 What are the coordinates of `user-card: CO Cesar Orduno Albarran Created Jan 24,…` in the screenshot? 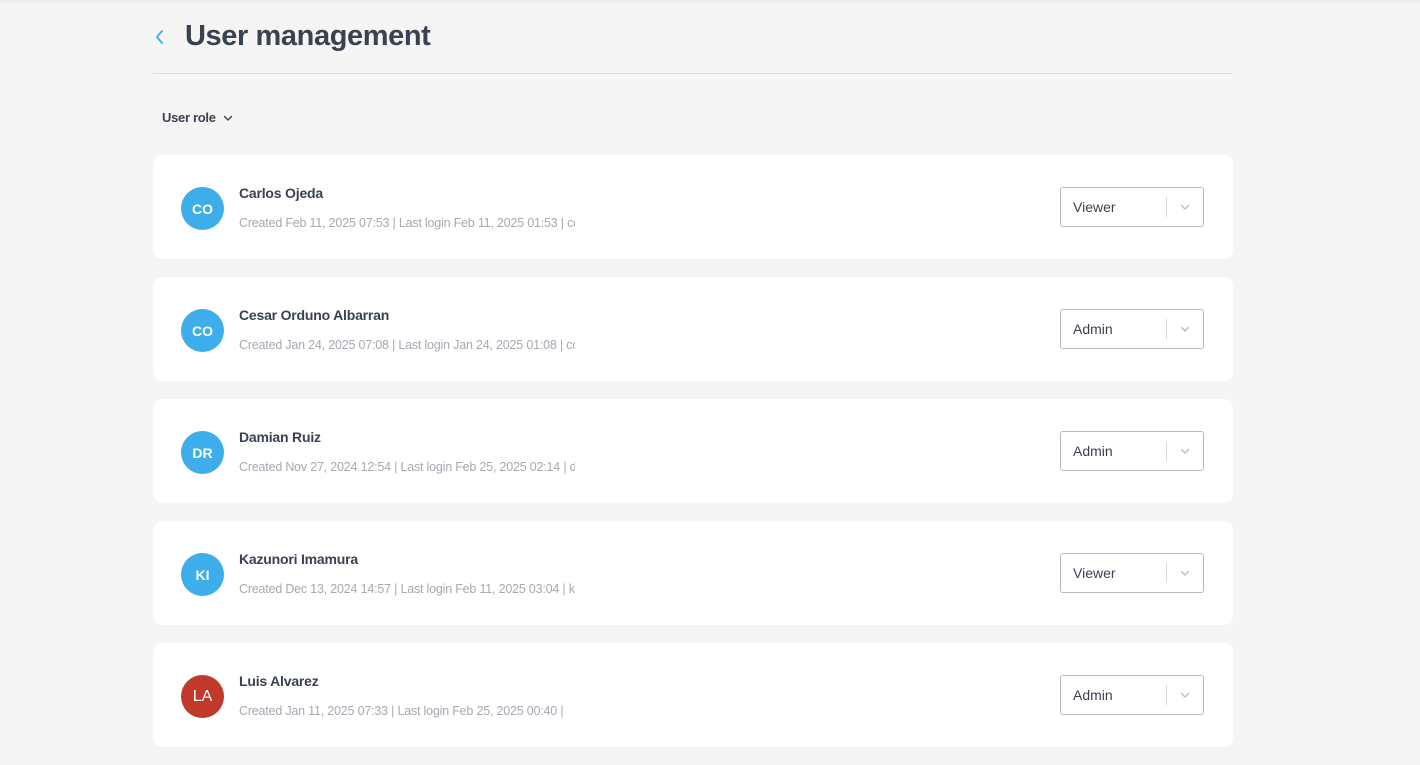 It's located at (693, 329).